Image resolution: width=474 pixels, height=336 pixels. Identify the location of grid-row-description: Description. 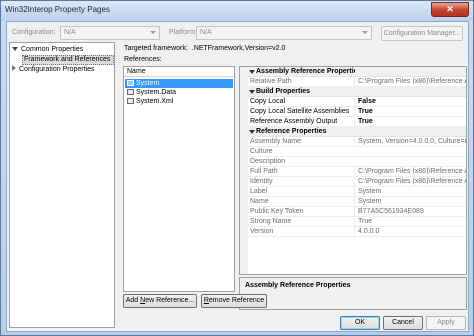
(357, 162).